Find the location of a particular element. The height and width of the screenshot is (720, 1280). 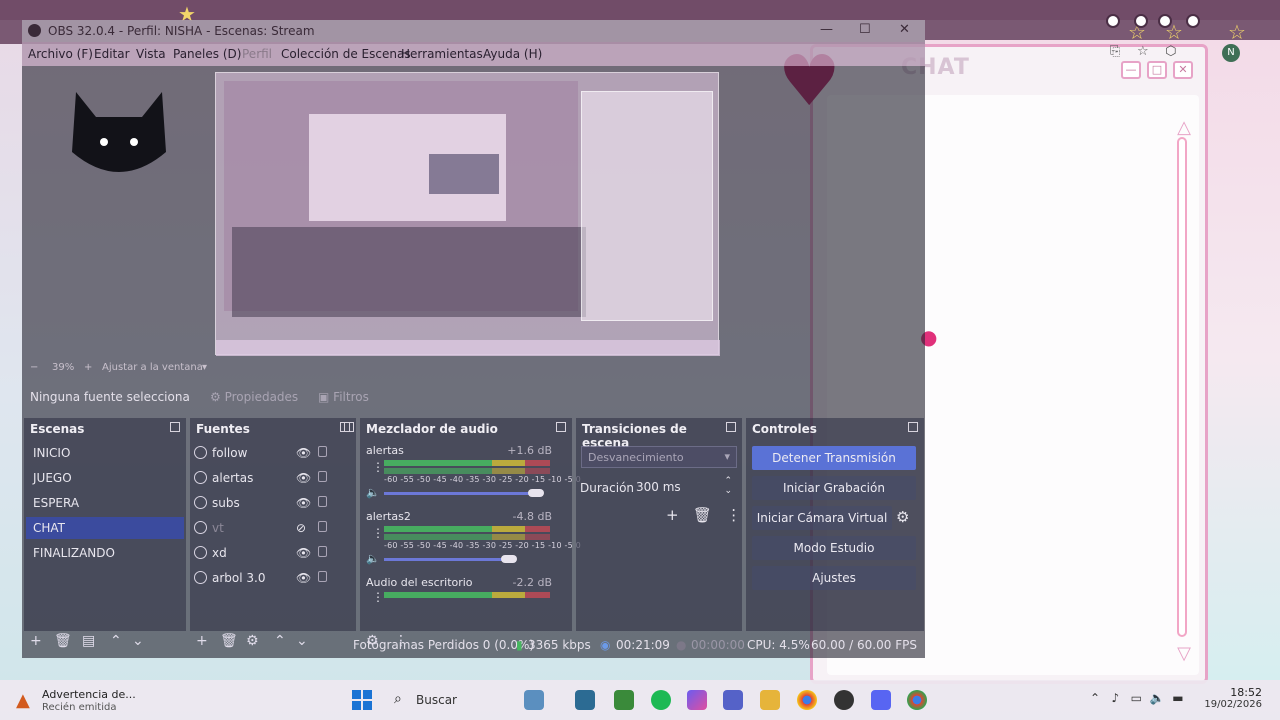

teams-icon is located at coordinates (733, 700).